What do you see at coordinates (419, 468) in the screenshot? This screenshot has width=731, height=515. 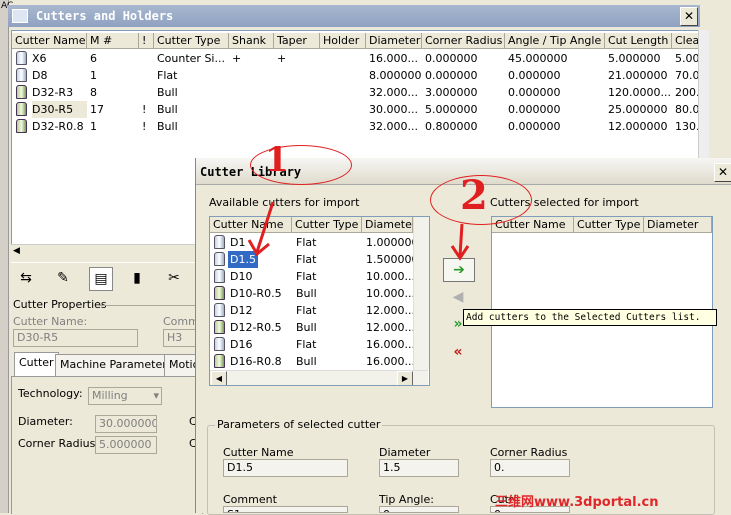 I see `param-diameter-field: 1.5` at bounding box center [419, 468].